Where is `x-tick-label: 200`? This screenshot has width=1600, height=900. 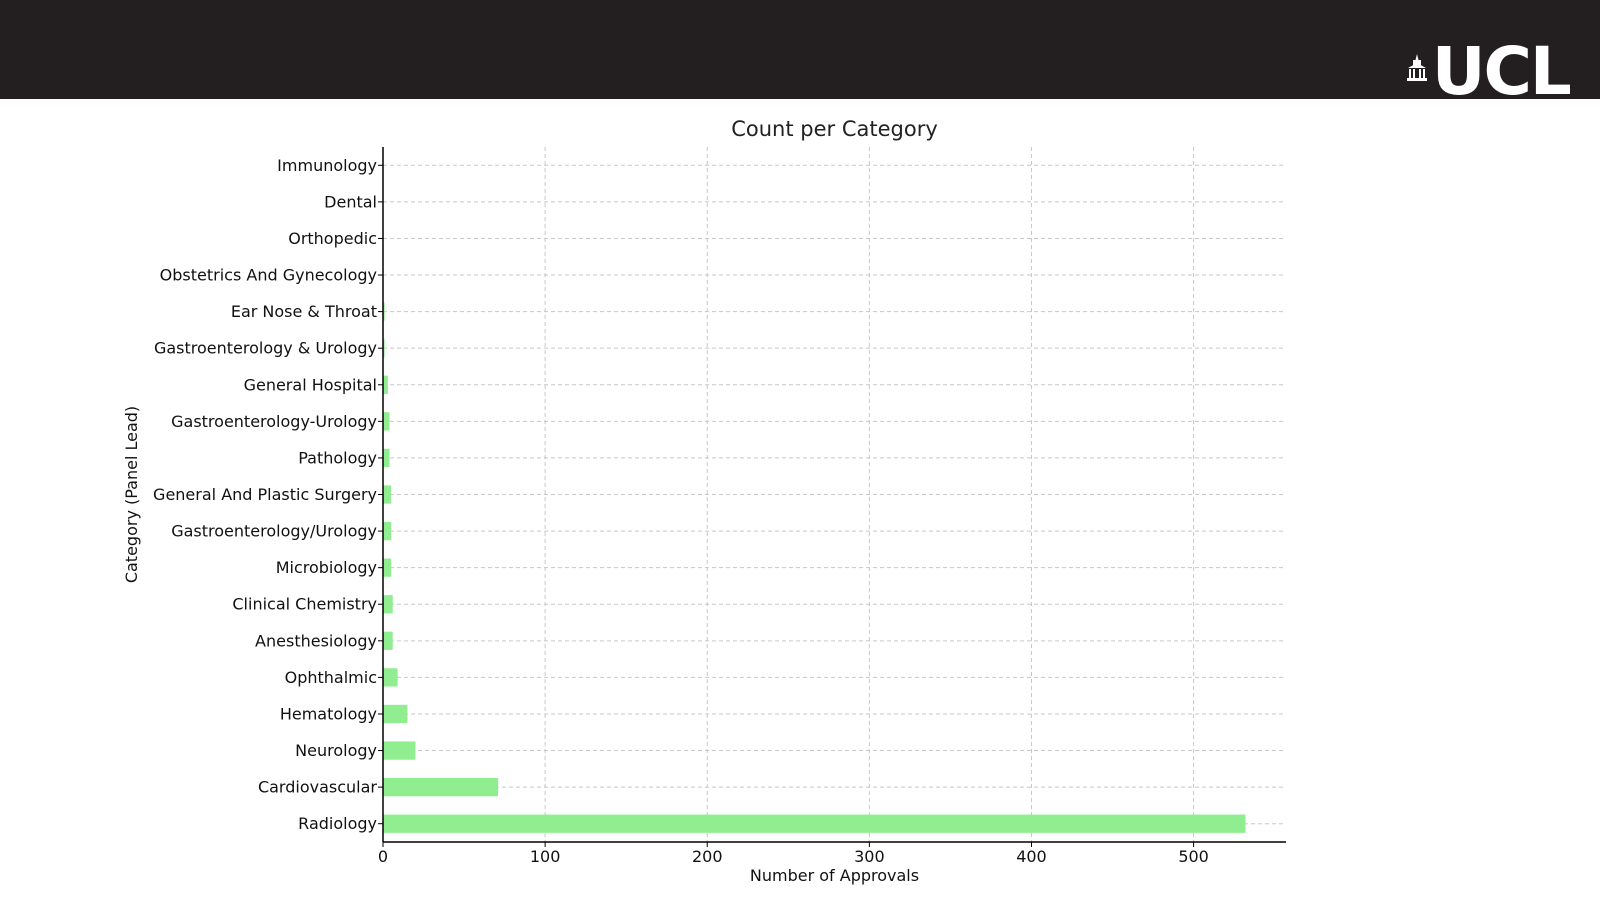
x-tick-label: 200 is located at coordinates (707, 856).